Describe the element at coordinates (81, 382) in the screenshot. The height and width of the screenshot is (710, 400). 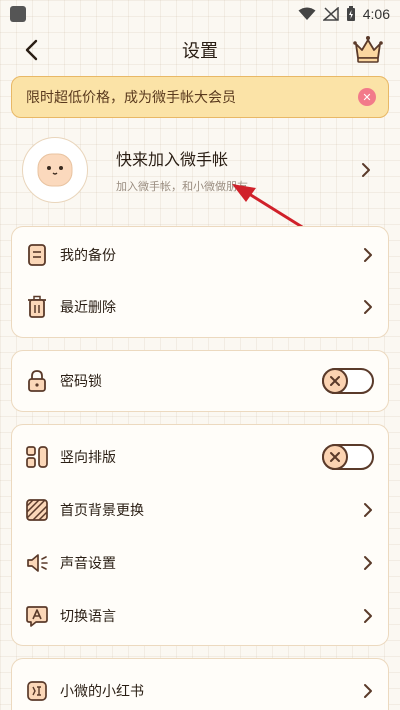
I see `password-lock-label: 密码锁` at that location.